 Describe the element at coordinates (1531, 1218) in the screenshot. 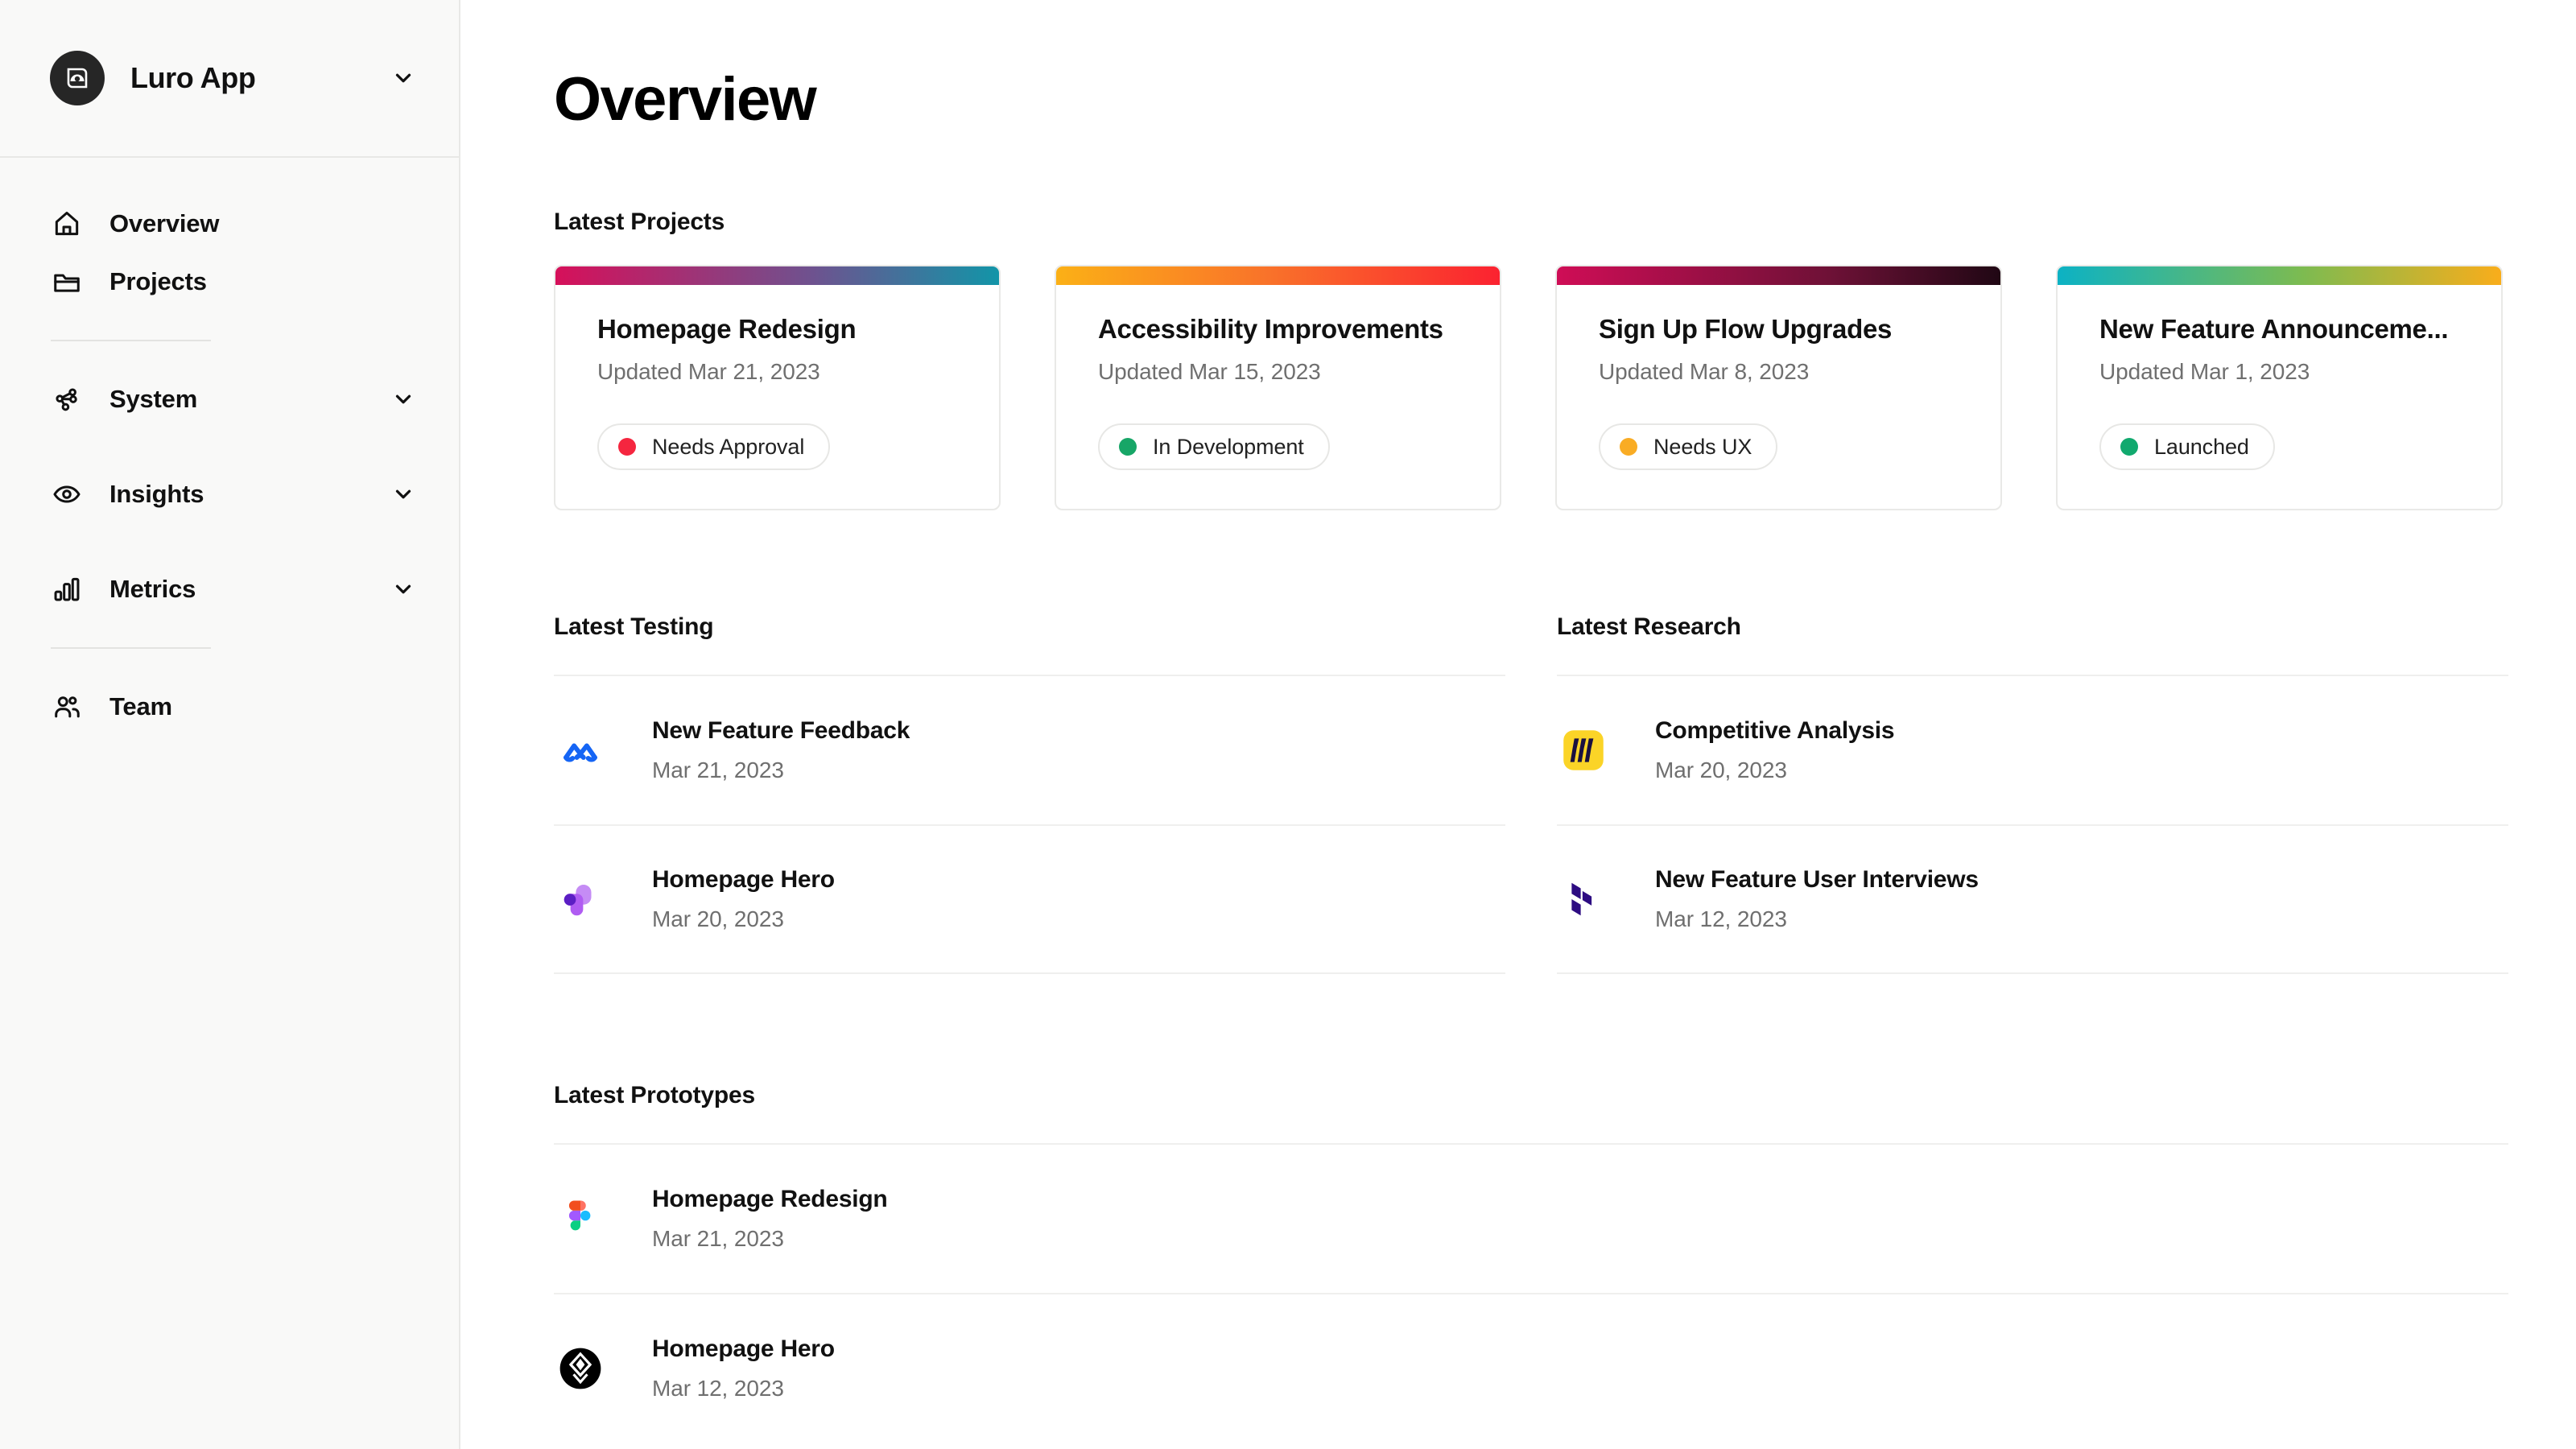

I see `list-item: Homepage Redesign Mar 21, 2023` at that location.